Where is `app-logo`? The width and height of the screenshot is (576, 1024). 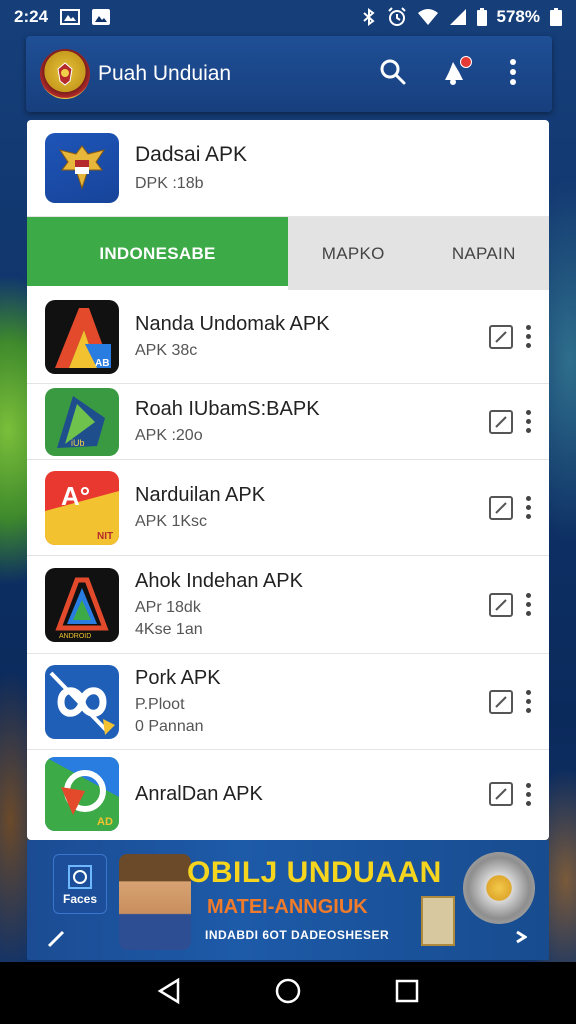
app-logo is located at coordinates (65, 74).